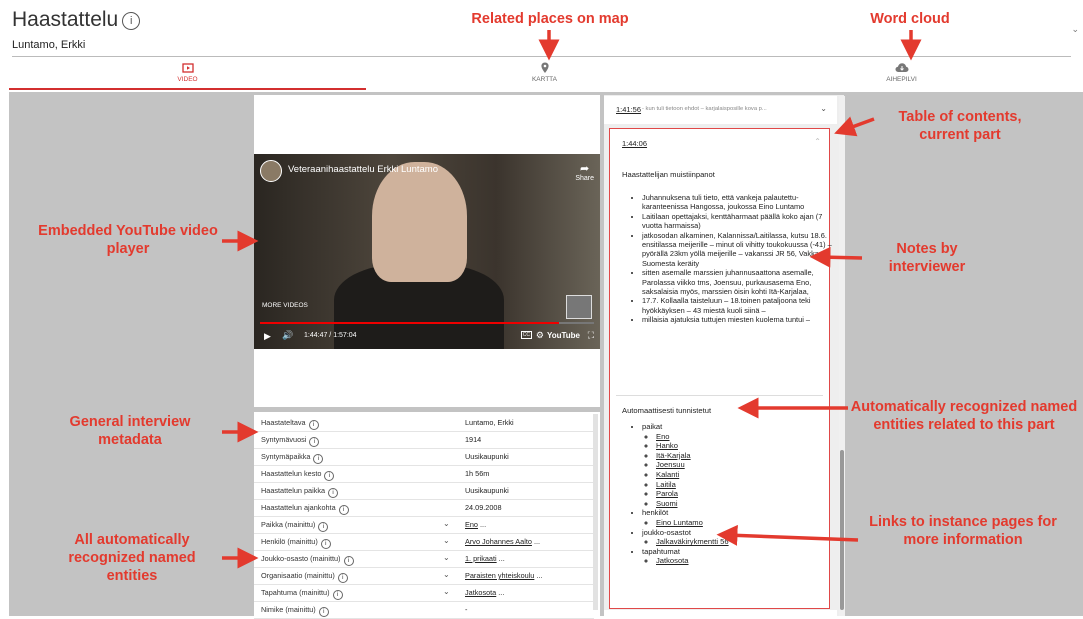 The height and width of the screenshot is (619, 1083). I want to click on entity-link: Eino Luntamo, so click(679, 522).